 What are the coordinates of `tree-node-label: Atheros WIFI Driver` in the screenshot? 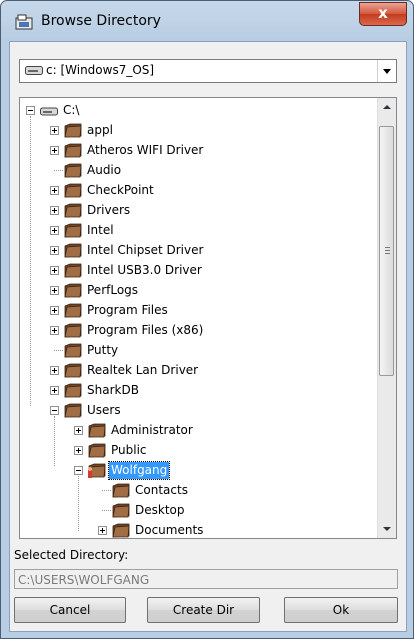 It's located at (145, 150).